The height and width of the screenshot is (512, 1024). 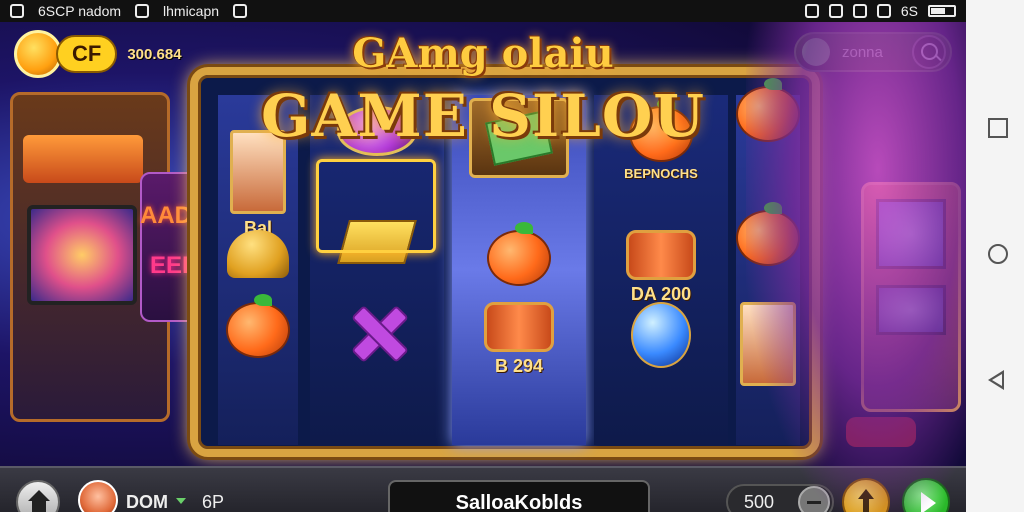 What do you see at coordinates (859, 11) in the screenshot?
I see `wifi-icon` at bounding box center [859, 11].